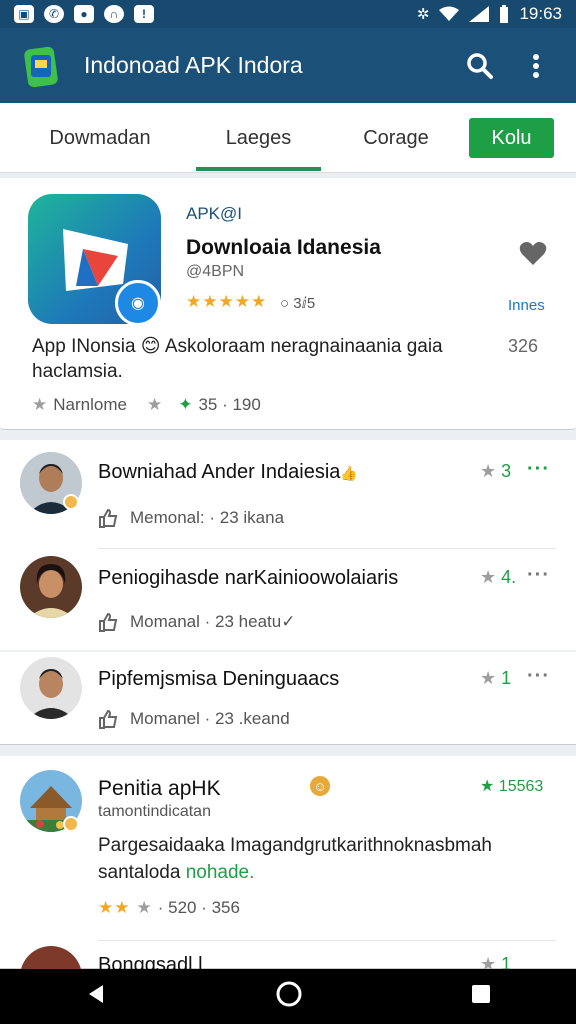  I want to click on whatsapp-icon: ✆, so click(54, 14).